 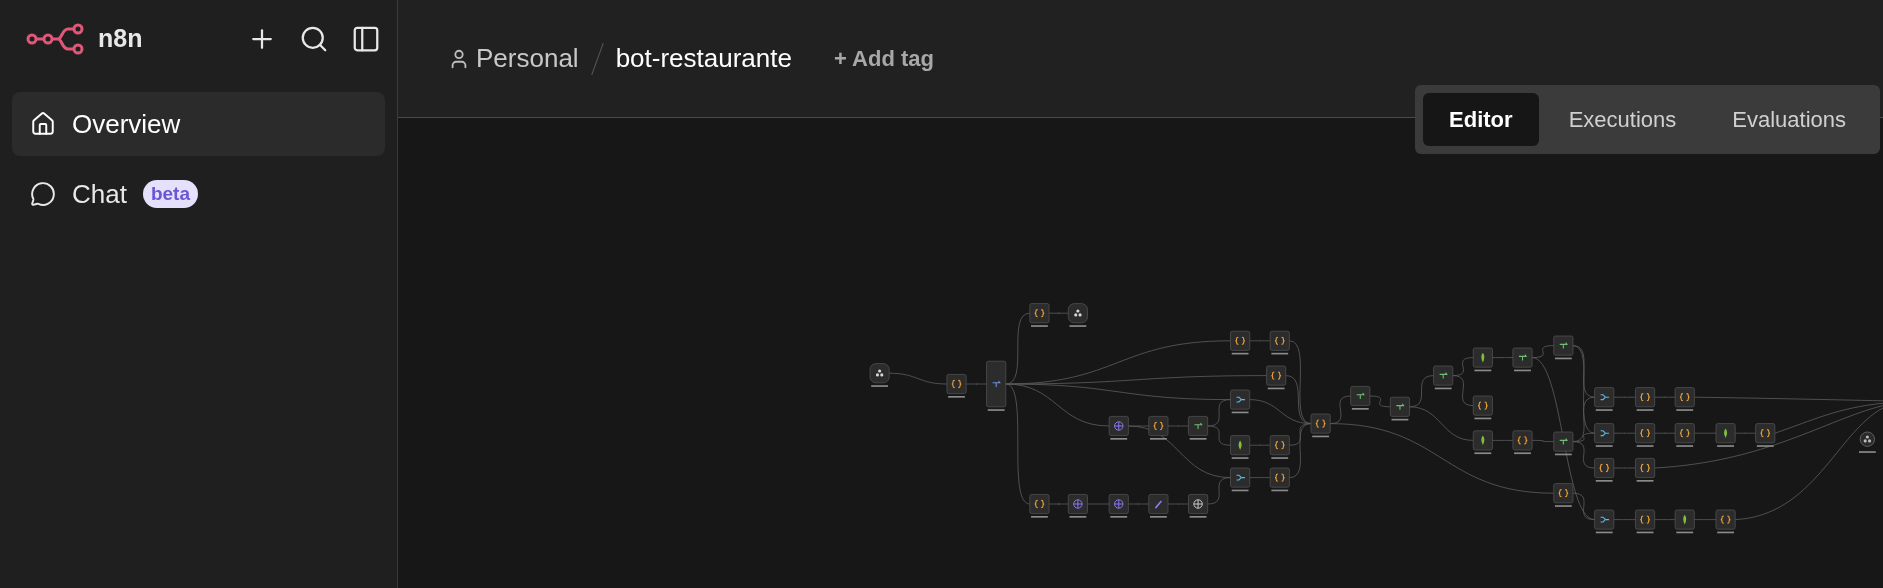 I want to click on workflow-name: bot-restaurante, so click(x=703, y=58).